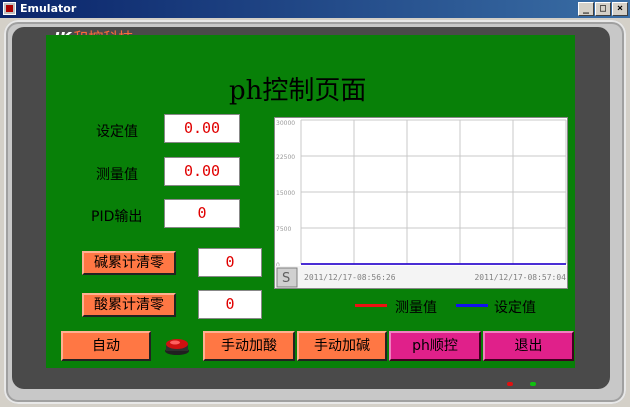 This screenshot has width=630, height=407. I want to click on acid-total-value: 0, so click(230, 304).